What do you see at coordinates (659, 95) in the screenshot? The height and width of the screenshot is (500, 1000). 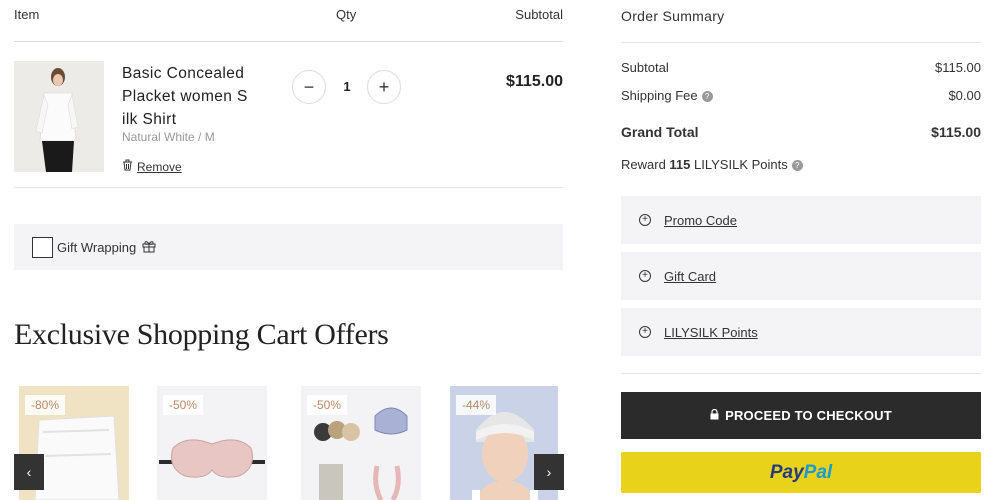 I see `shipping-label: Shipping Fee` at bounding box center [659, 95].